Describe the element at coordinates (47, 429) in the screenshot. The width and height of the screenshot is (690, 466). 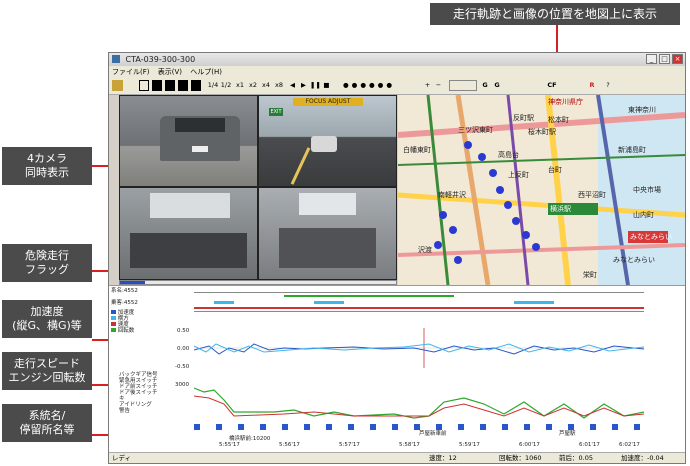
I see `callout-route-line2: 停留所名等` at that location.